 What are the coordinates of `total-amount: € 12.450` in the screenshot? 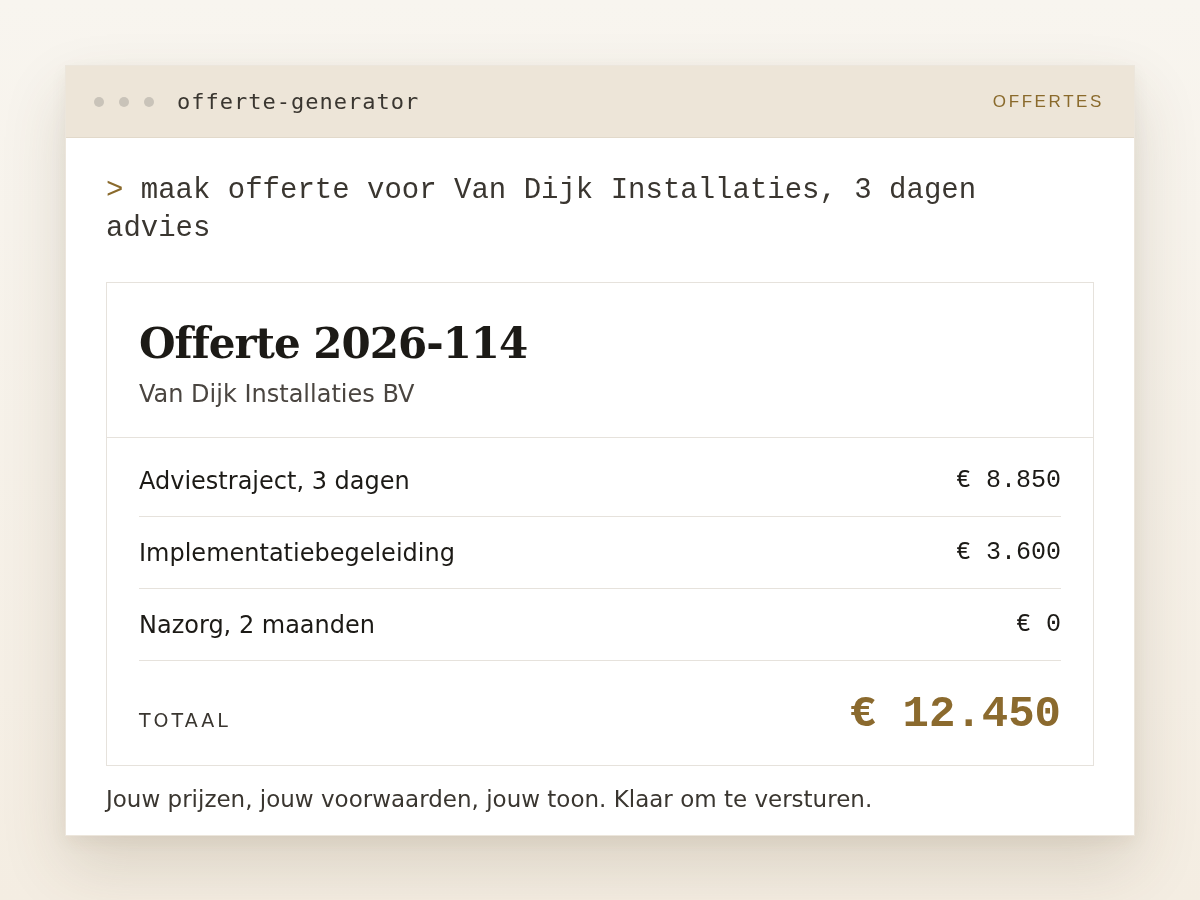 It's located at (955, 714).